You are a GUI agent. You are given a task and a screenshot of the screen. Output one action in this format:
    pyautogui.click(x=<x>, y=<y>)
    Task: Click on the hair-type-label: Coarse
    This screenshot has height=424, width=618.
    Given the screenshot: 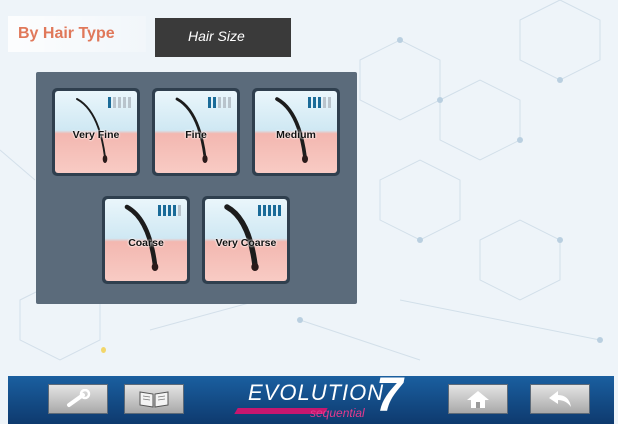 What is the action you would take?
    pyautogui.click(x=146, y=243)
    